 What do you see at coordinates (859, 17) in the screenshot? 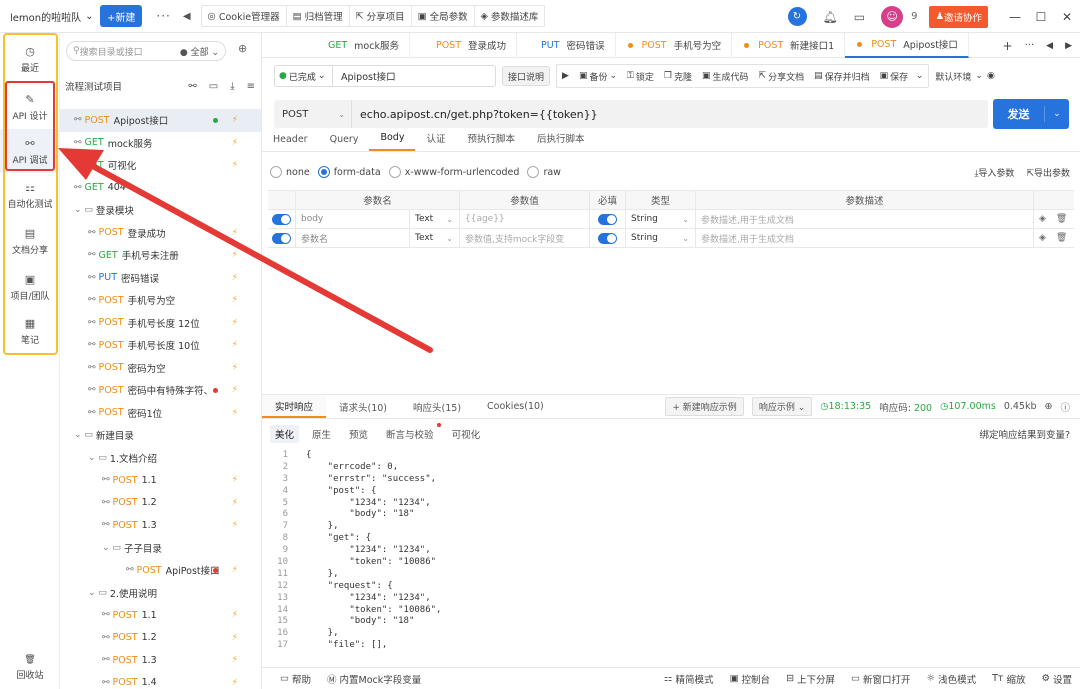
I see `notes-icon: ▭` at bounding box center [859, 17].